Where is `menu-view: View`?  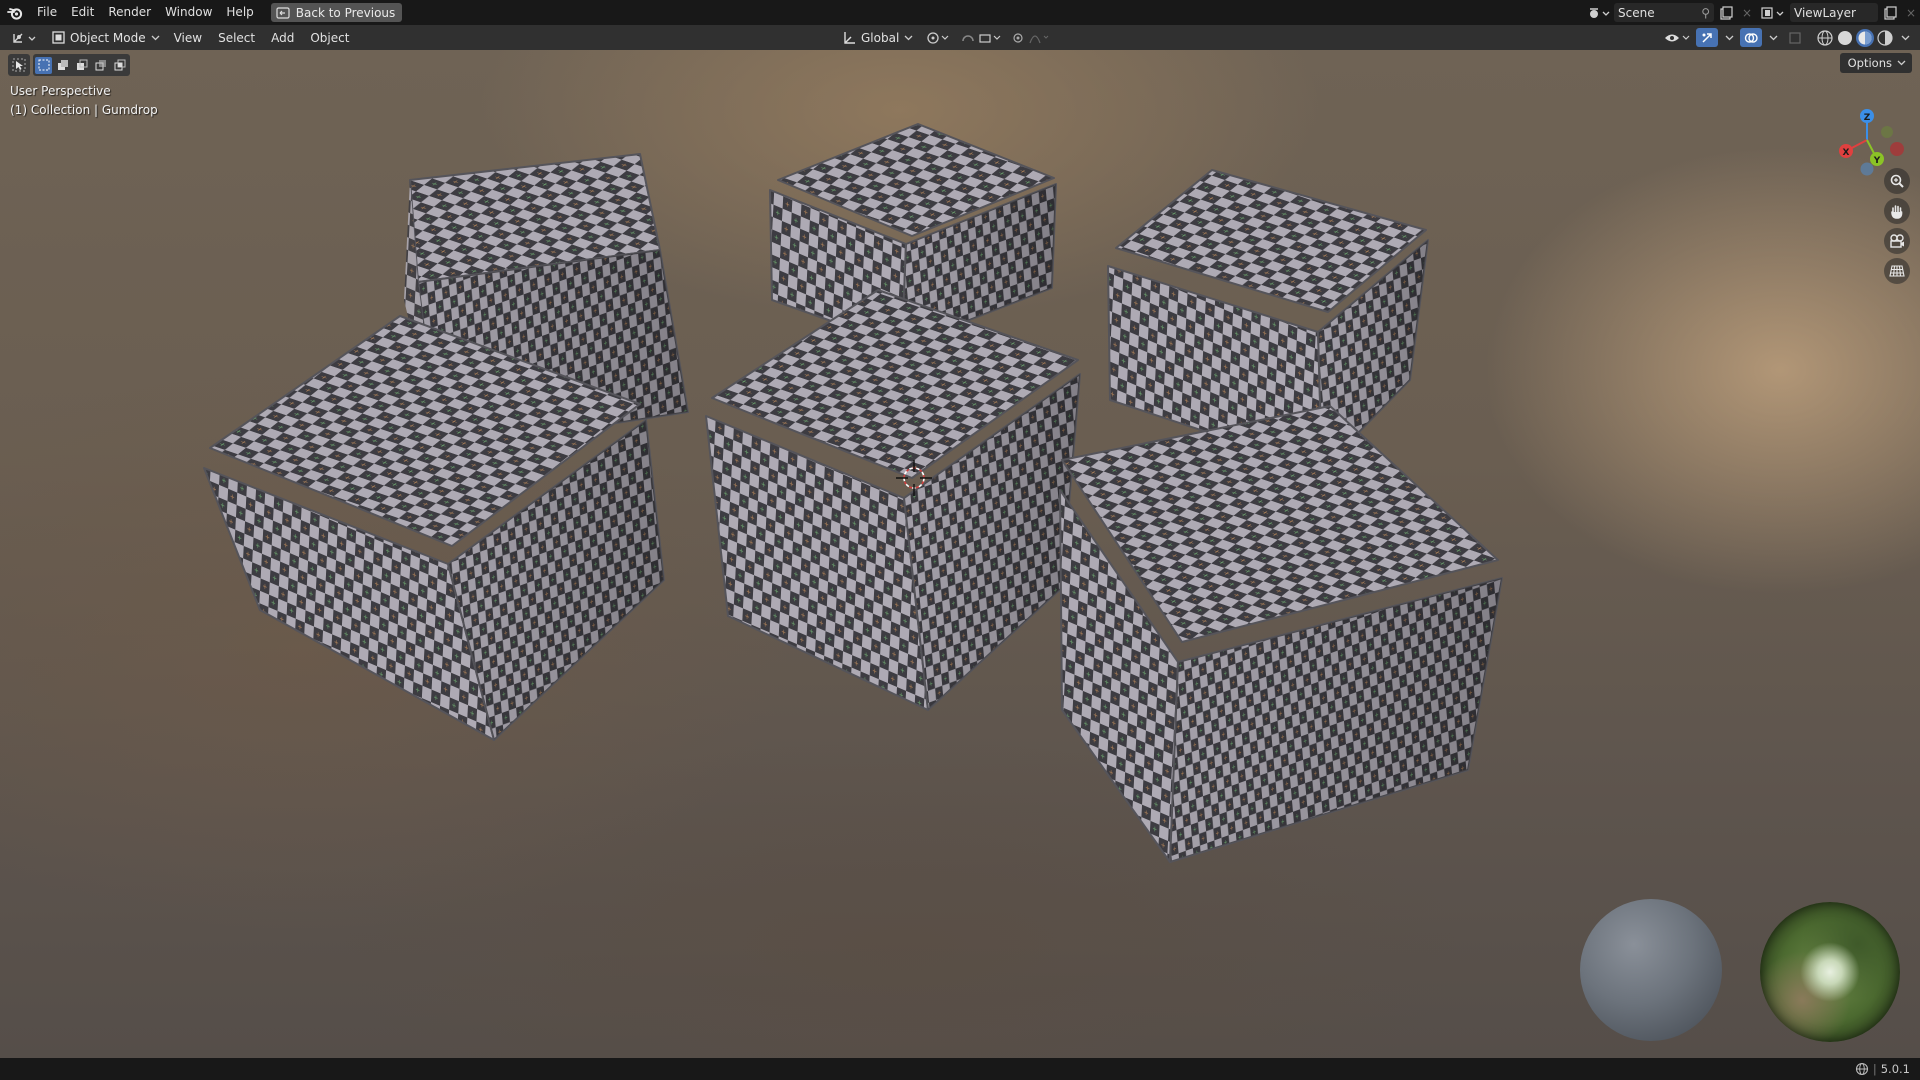 menu-view: View is located at coordinates (188, 38).